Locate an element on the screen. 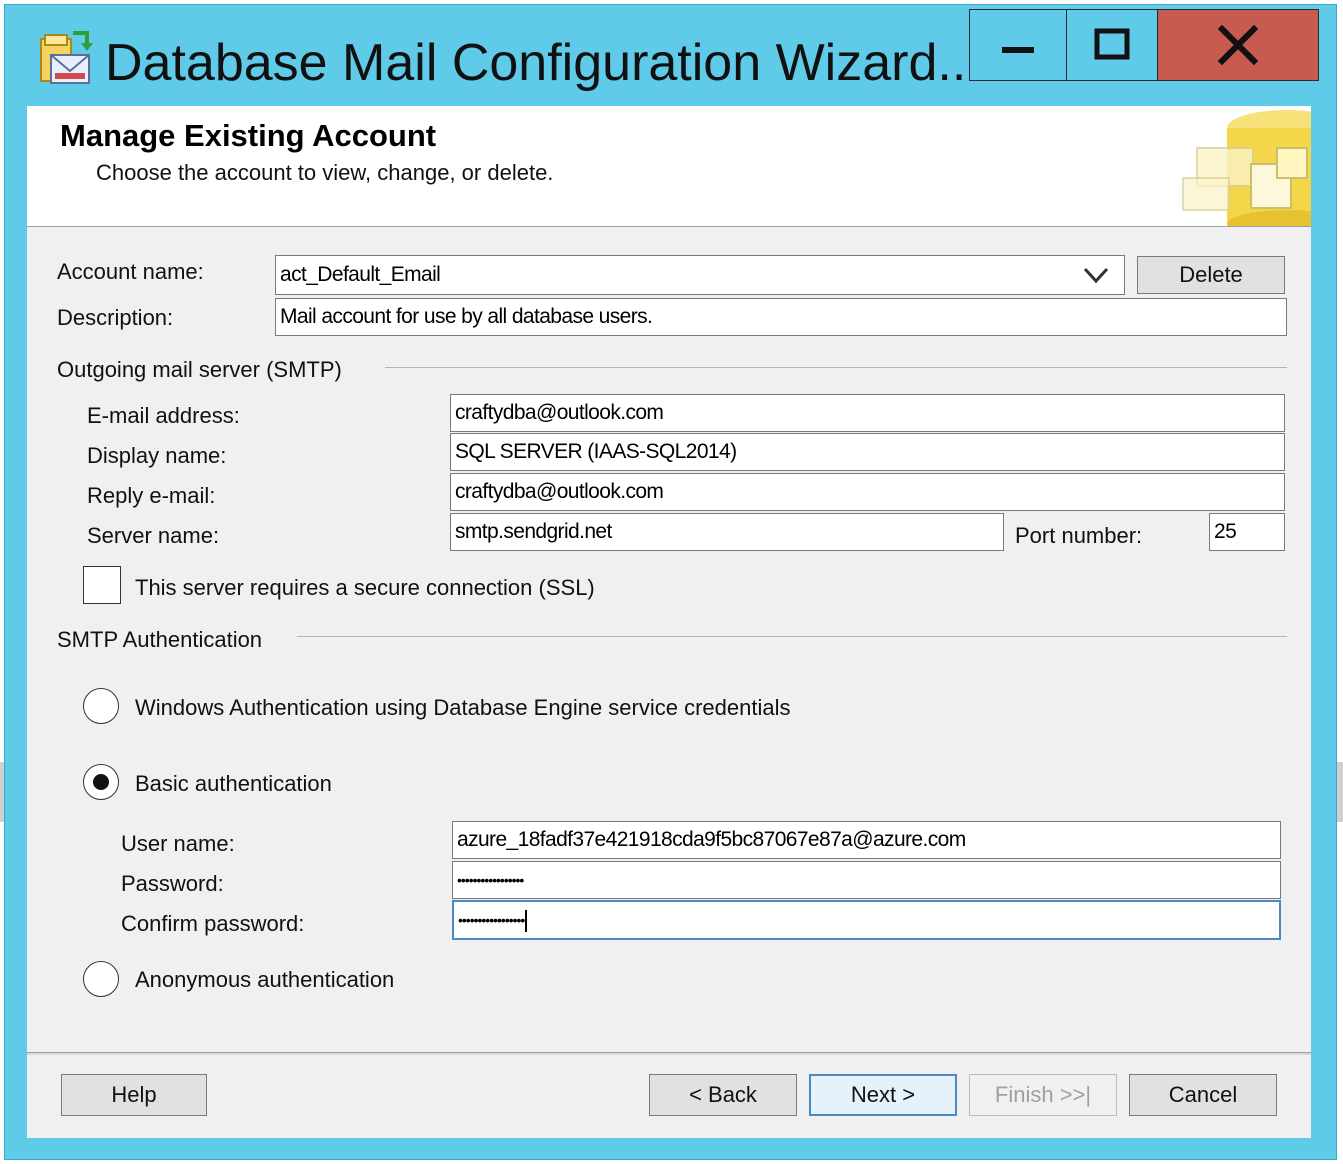  display-name-field: SQL SERVER (IAAS-SQL2014) is located at coordinates (867, 452).